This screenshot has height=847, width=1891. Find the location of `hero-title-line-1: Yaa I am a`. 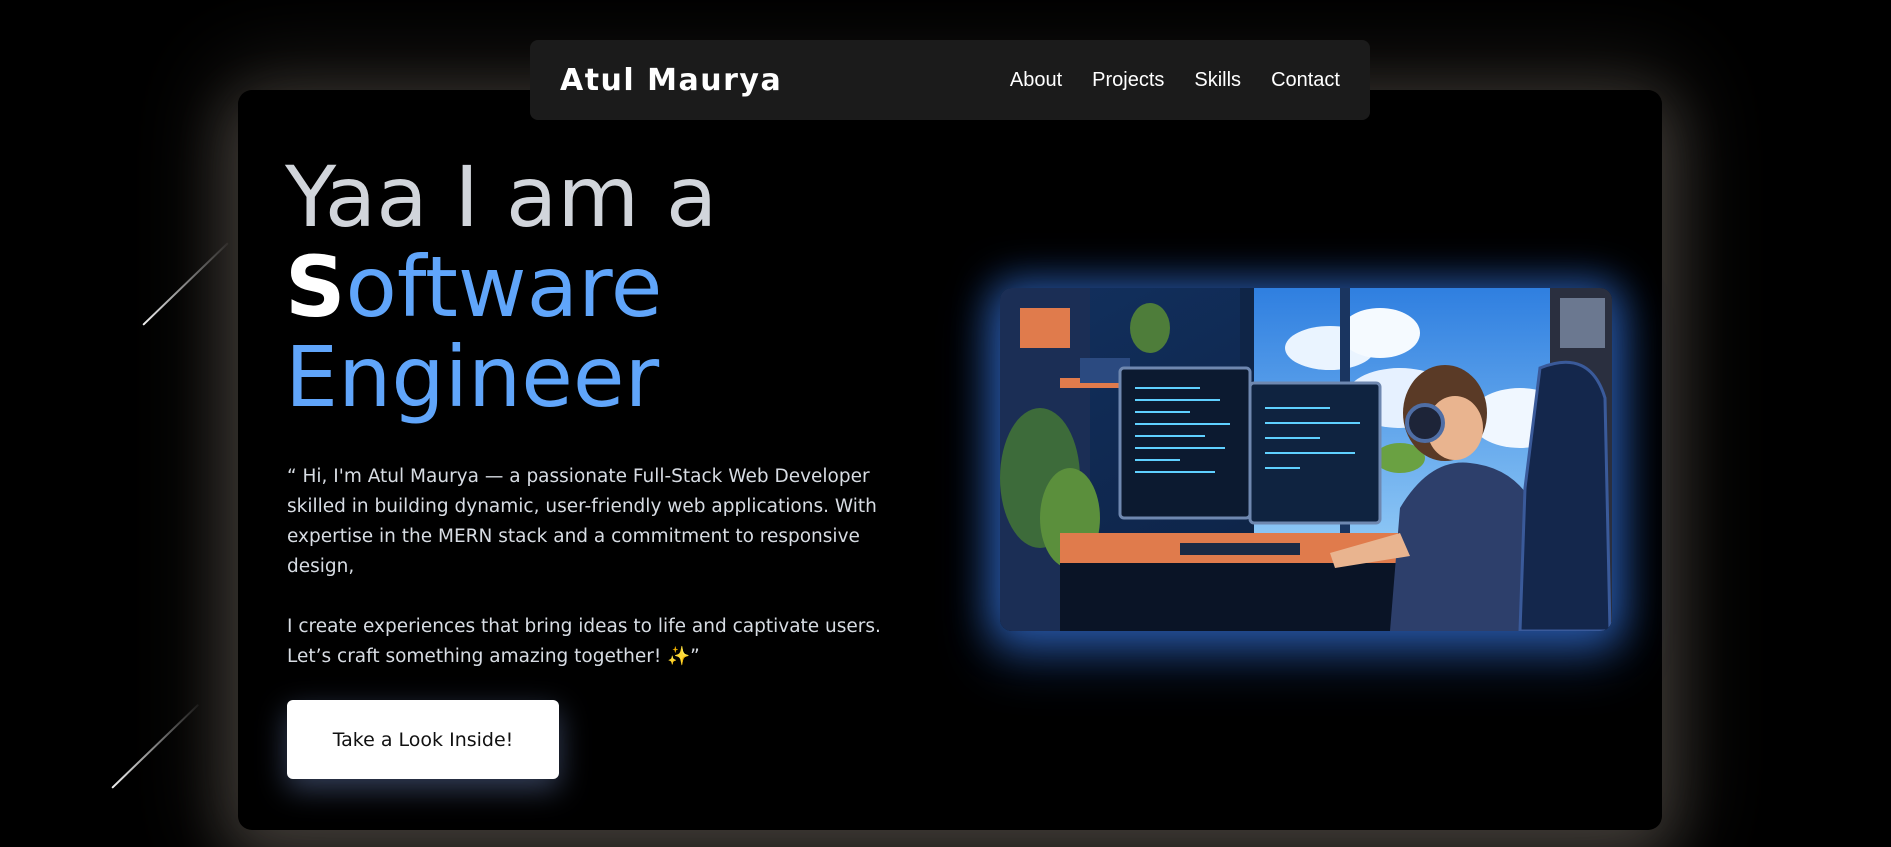

hero-title-line-1: Yaa I am a is located at coordinates (501, 197).